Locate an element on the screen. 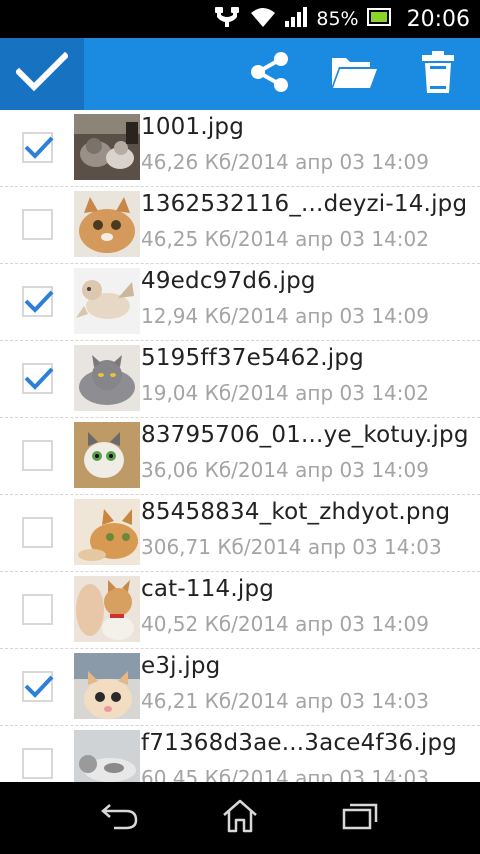 This screenshot has width=480, height=854. file-name: 5195ff37e5462.jpg is located at coordinates (252, 358).